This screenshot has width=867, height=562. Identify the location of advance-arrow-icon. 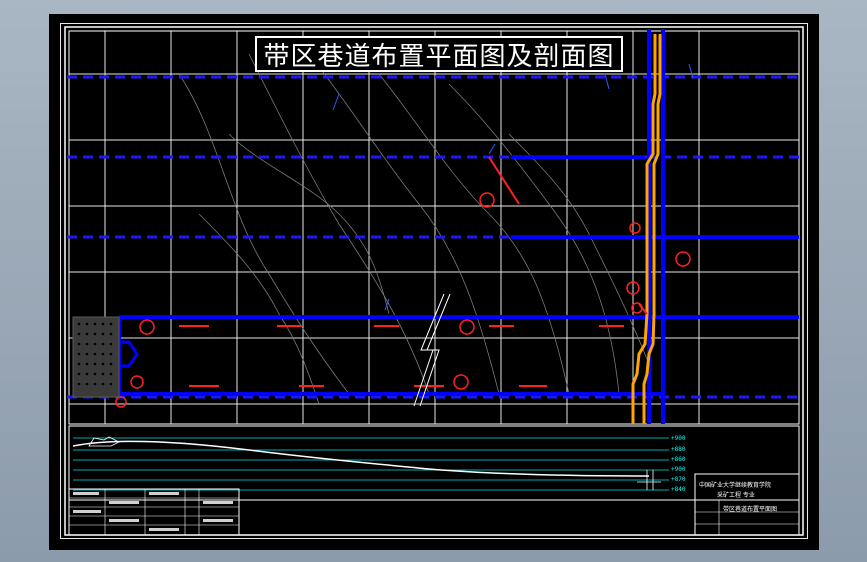
(130, 354).